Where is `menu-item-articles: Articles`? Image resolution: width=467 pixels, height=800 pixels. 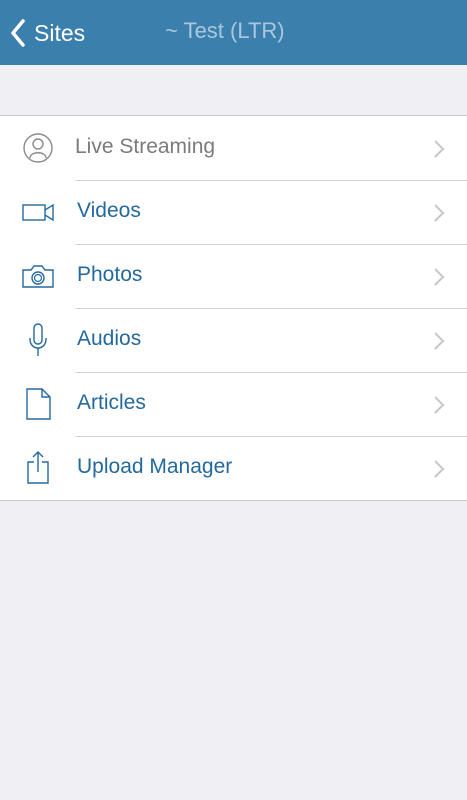 menu-item-articles: Articles is located at coordinates (233, 404).